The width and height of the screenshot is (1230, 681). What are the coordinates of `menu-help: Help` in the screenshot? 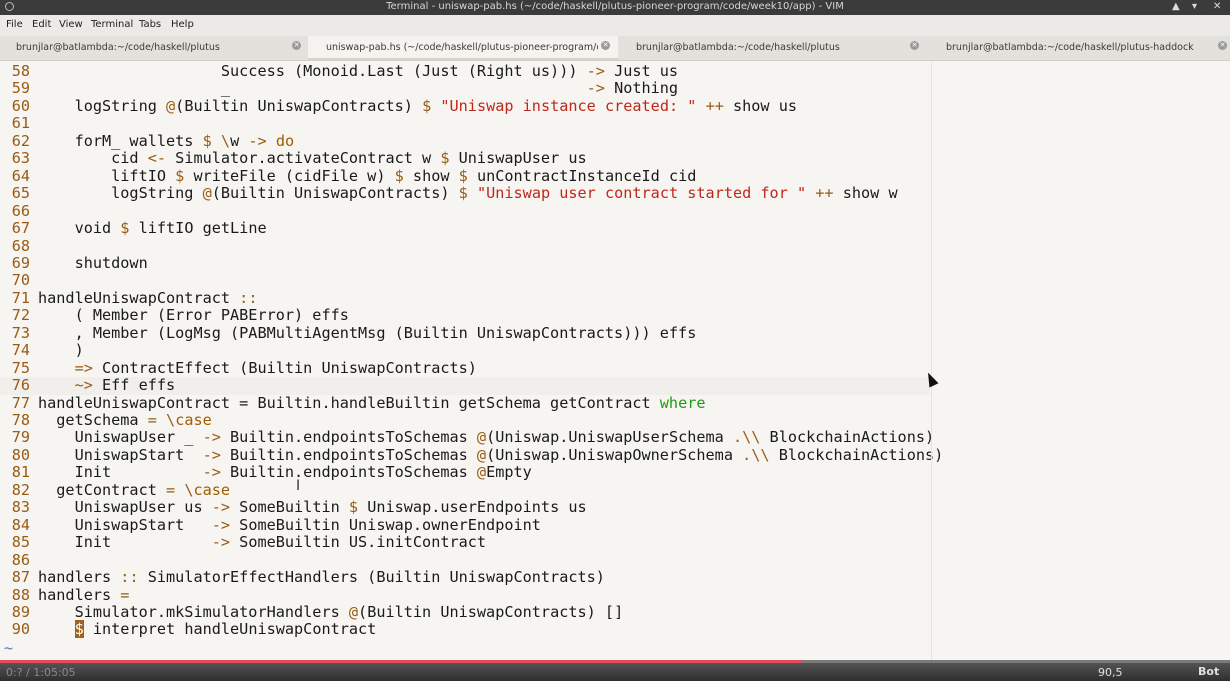 It's located at (182, 24).